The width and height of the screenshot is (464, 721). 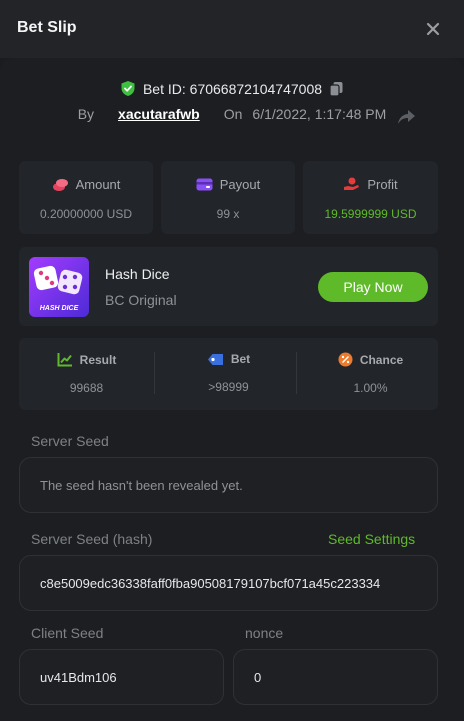 What do you see at coordinates (60, 184) in the screenshot?
I see `coins-icon` at bounding box center [60, 184].